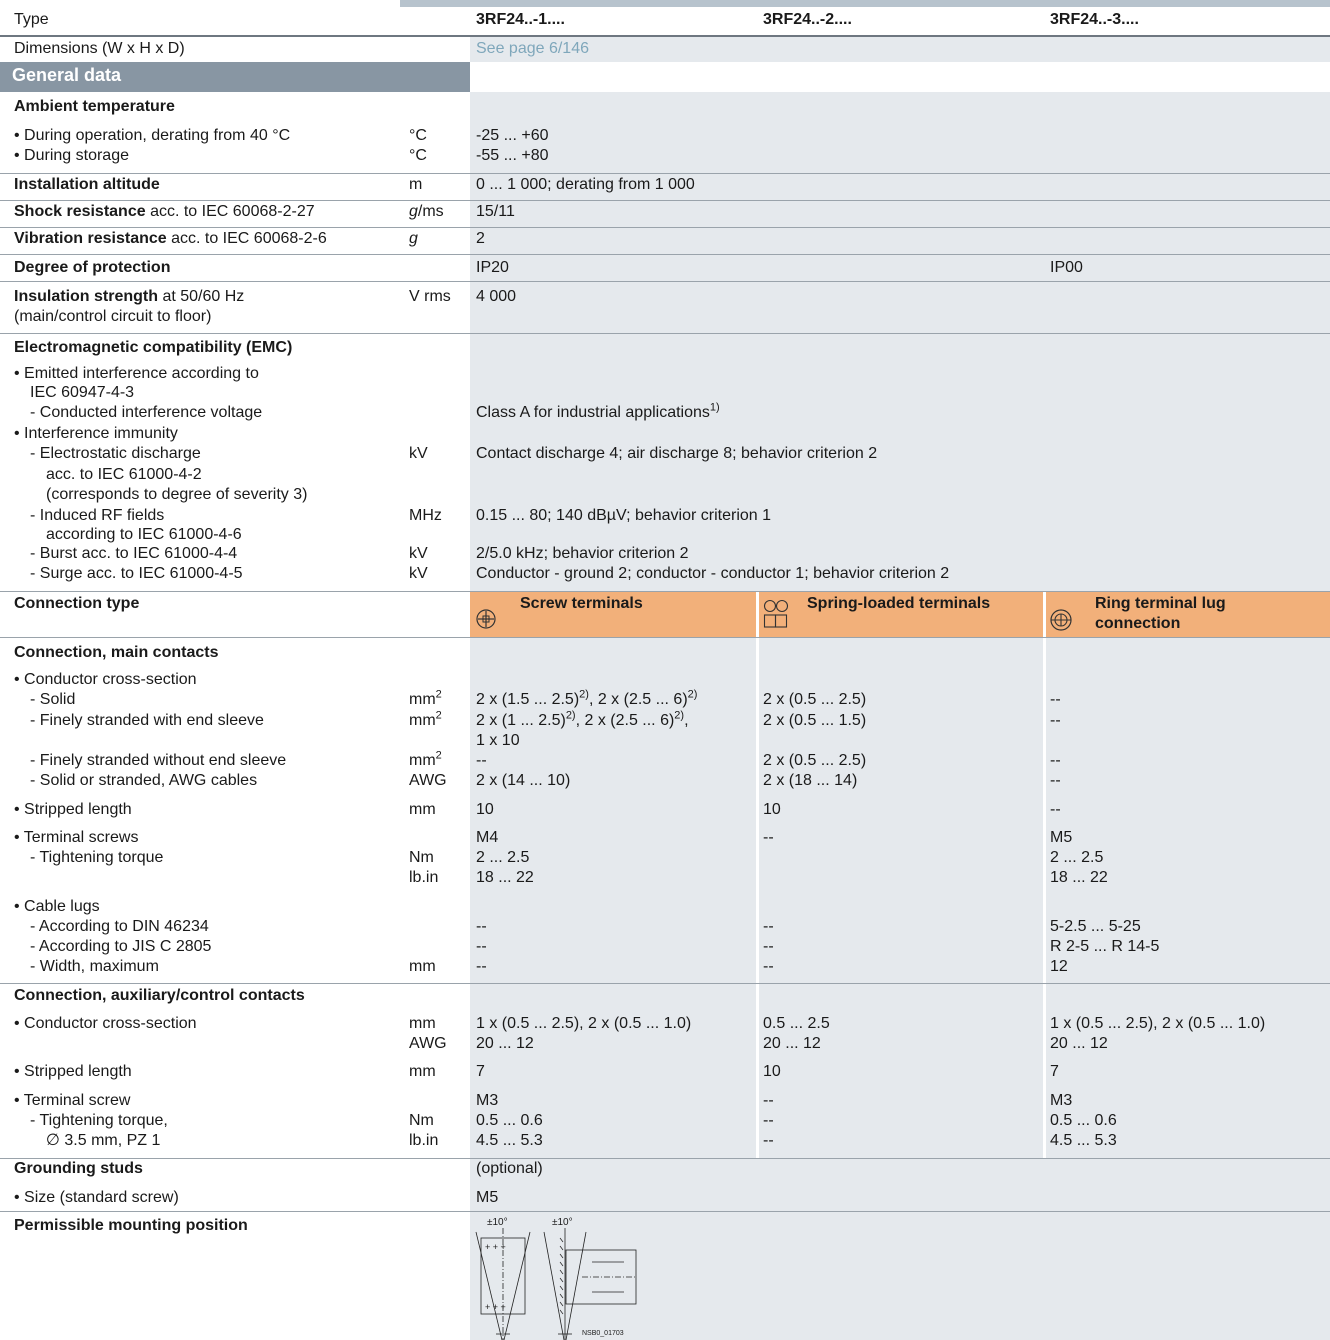 The image size is (1330, 1340). I want to click on aux-strip-col3: 7, so click(1054, 1071).